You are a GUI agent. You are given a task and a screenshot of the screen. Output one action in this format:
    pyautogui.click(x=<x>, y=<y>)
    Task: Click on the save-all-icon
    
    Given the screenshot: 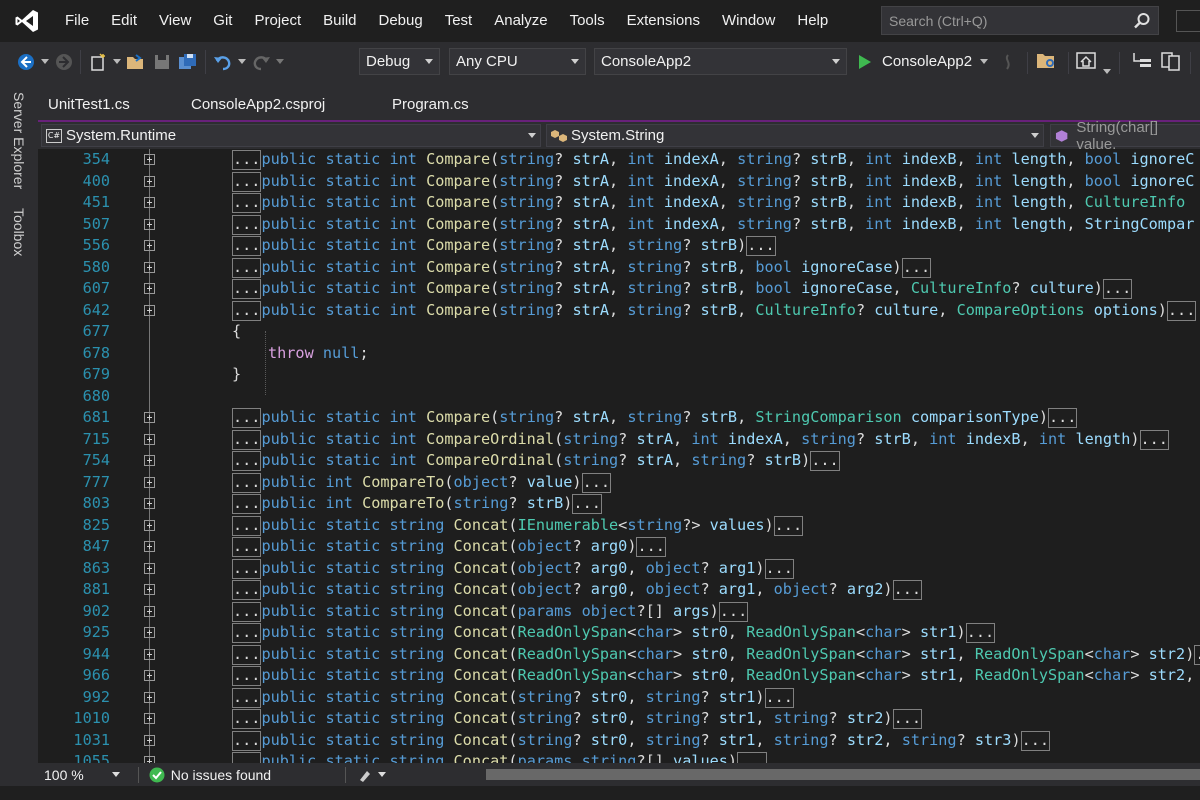 What is the action you would take?
    pyautogui.click(x=188, y=62)
    